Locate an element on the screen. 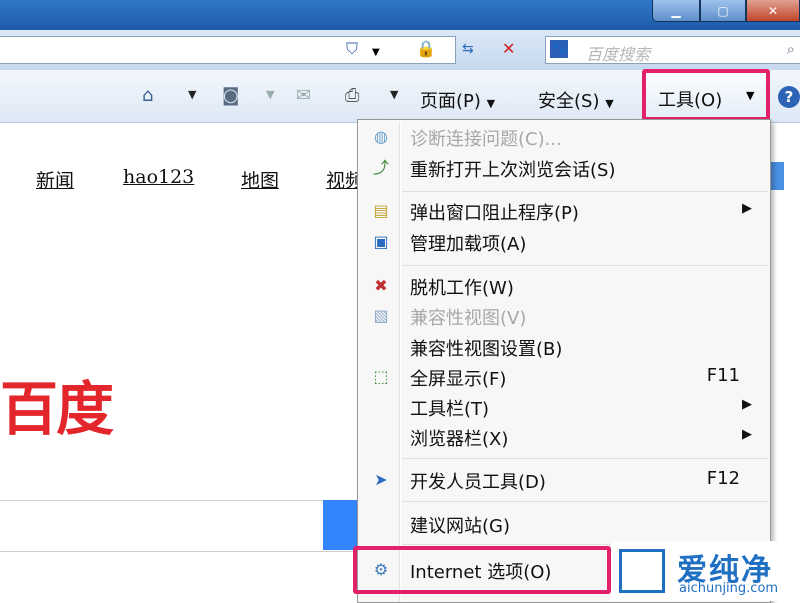 Image resolution: width=800 pixels, height=603 pixels. search-box: 🐾 百度搜索 ⌕ is located at coordinates (672, 50).